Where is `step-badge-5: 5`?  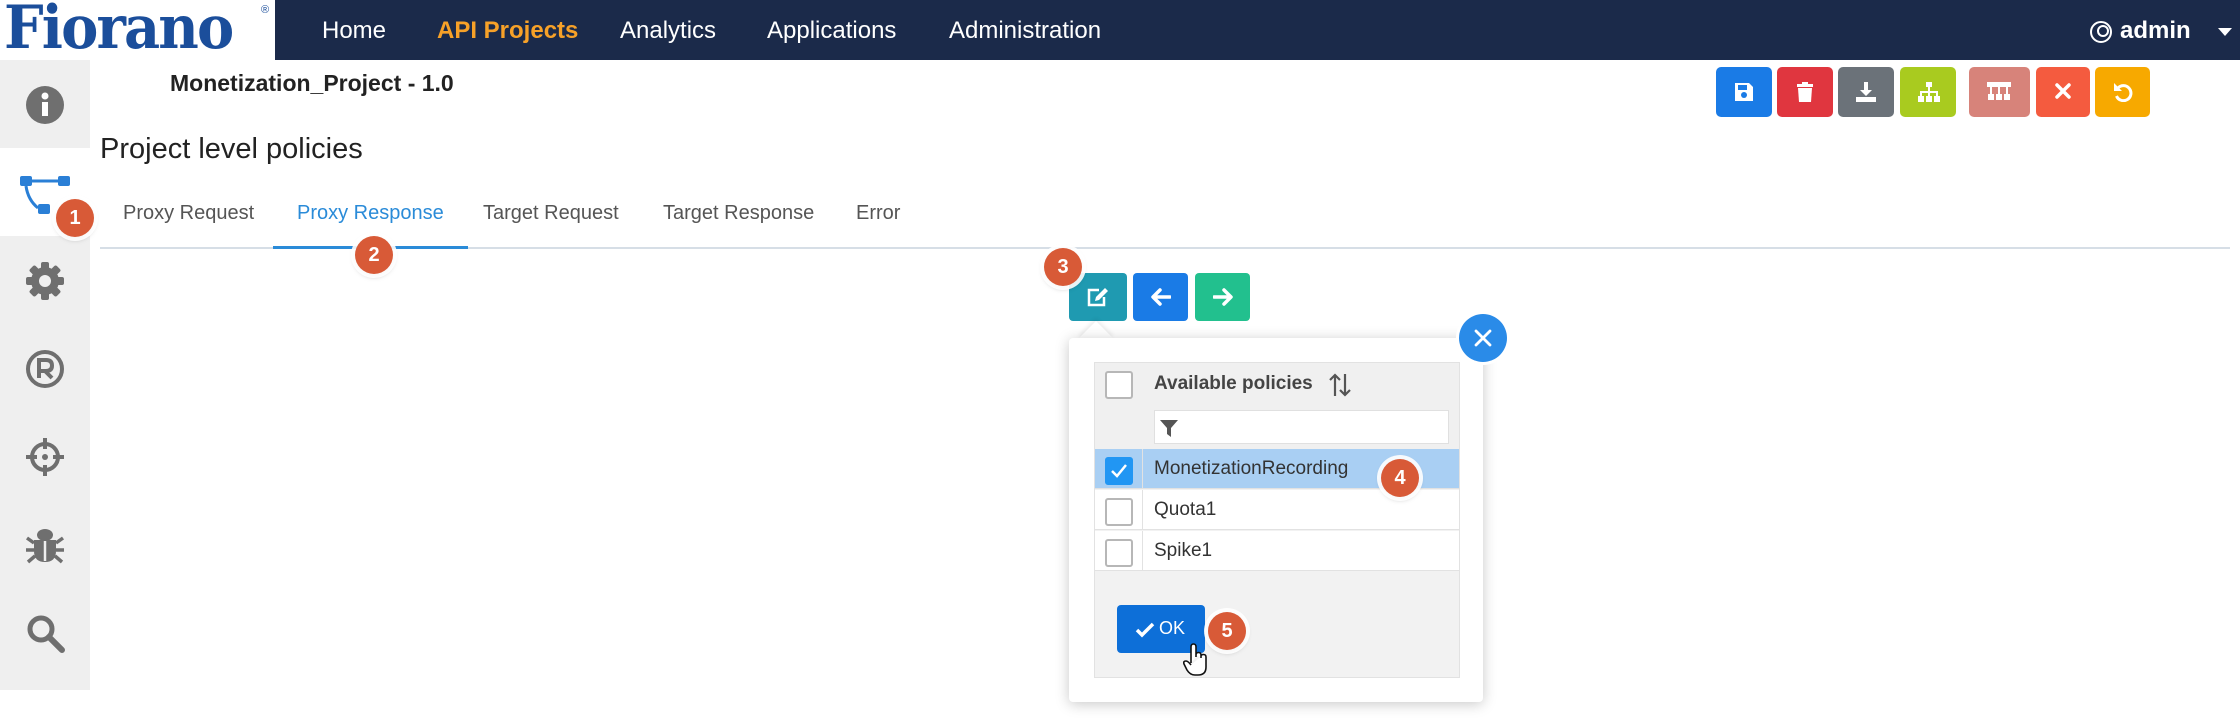
step-badge-5: 5 is located at coordinates (1227, 631).